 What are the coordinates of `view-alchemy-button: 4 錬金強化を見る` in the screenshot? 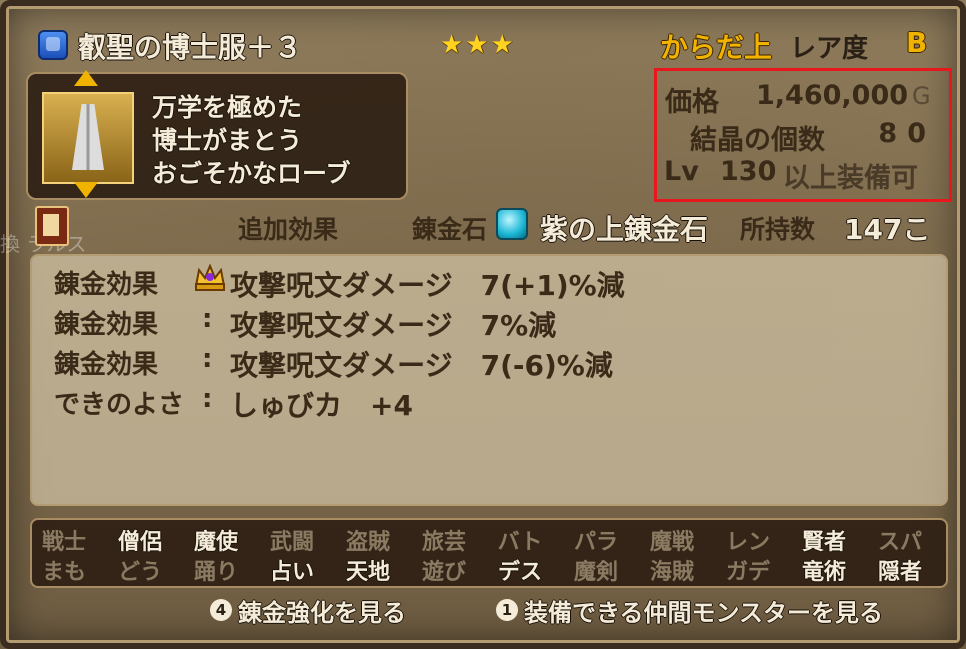 It's located at (308, 611).